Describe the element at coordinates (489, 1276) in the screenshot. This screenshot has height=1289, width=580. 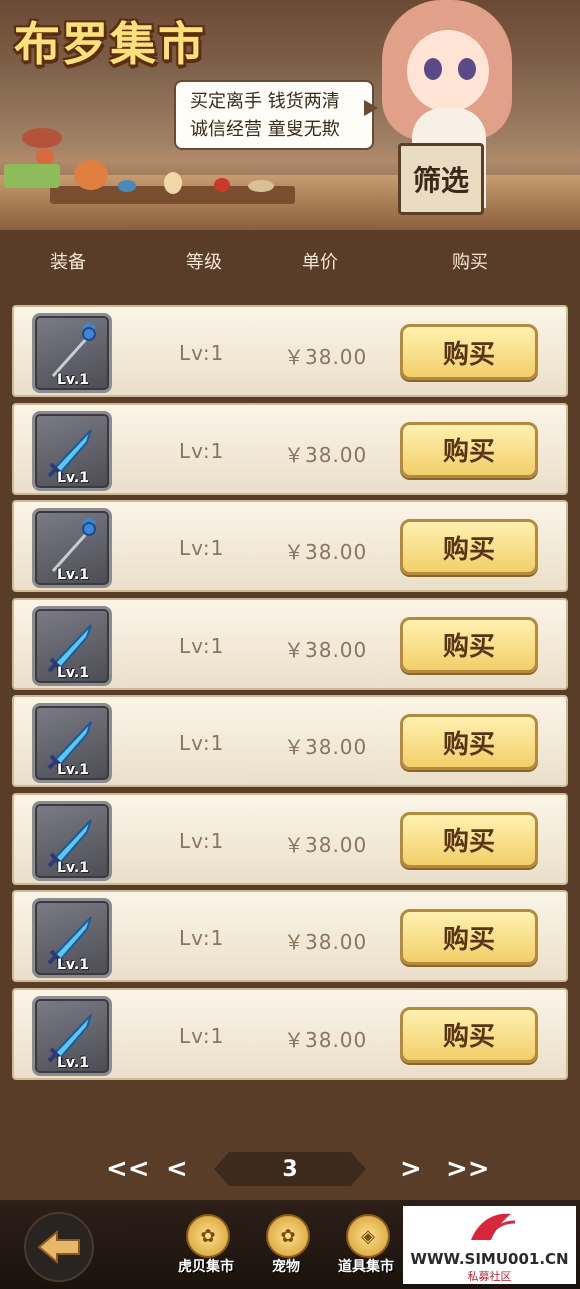
I see `watermark-subtitle: 私募社区` at that location.